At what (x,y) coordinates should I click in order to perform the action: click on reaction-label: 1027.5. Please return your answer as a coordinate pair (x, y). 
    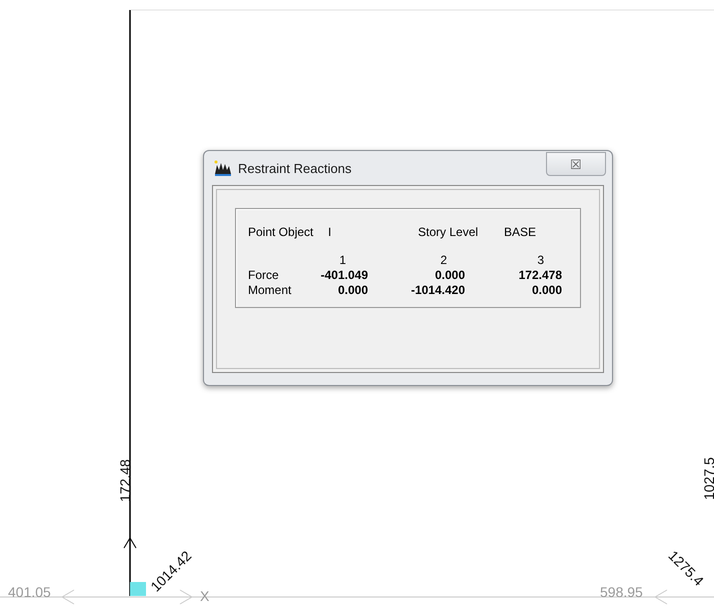
    Looking at the image, I should click on (708, 478).